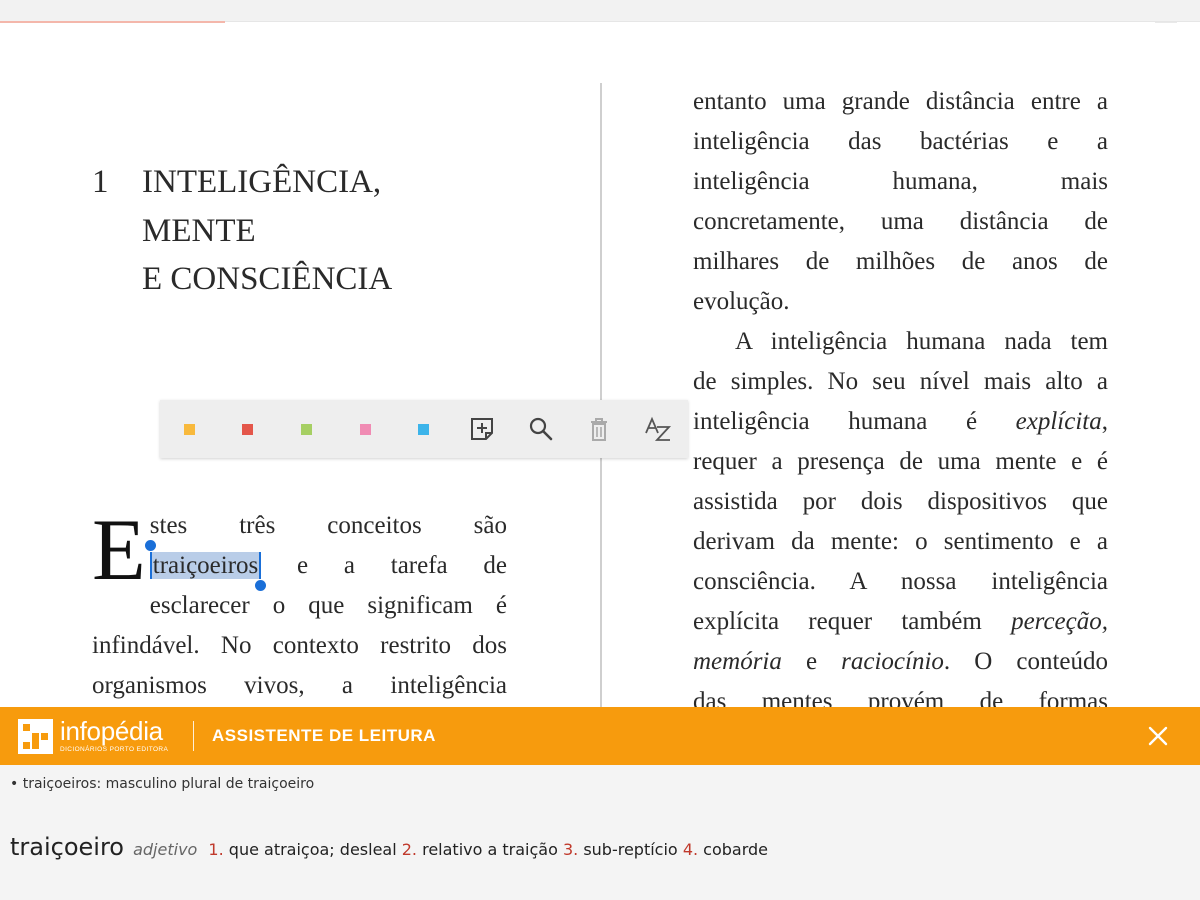 The width and height of the screenshot is (1200, 900). Describe the element at coordinates (35, 736) in the screenshot. I see `infopedia-logo-icon` at that location.